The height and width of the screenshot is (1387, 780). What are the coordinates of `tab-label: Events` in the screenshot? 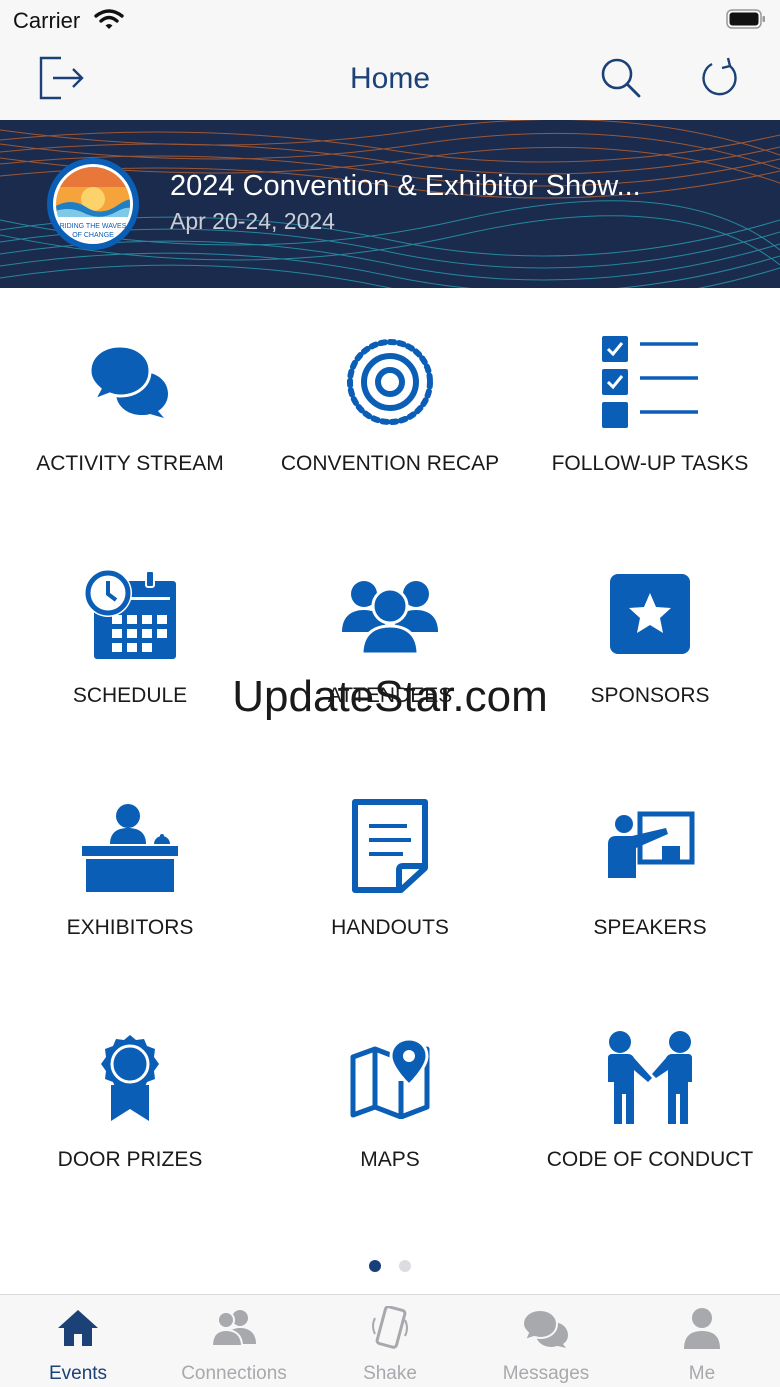 It's located at (78, 1373).